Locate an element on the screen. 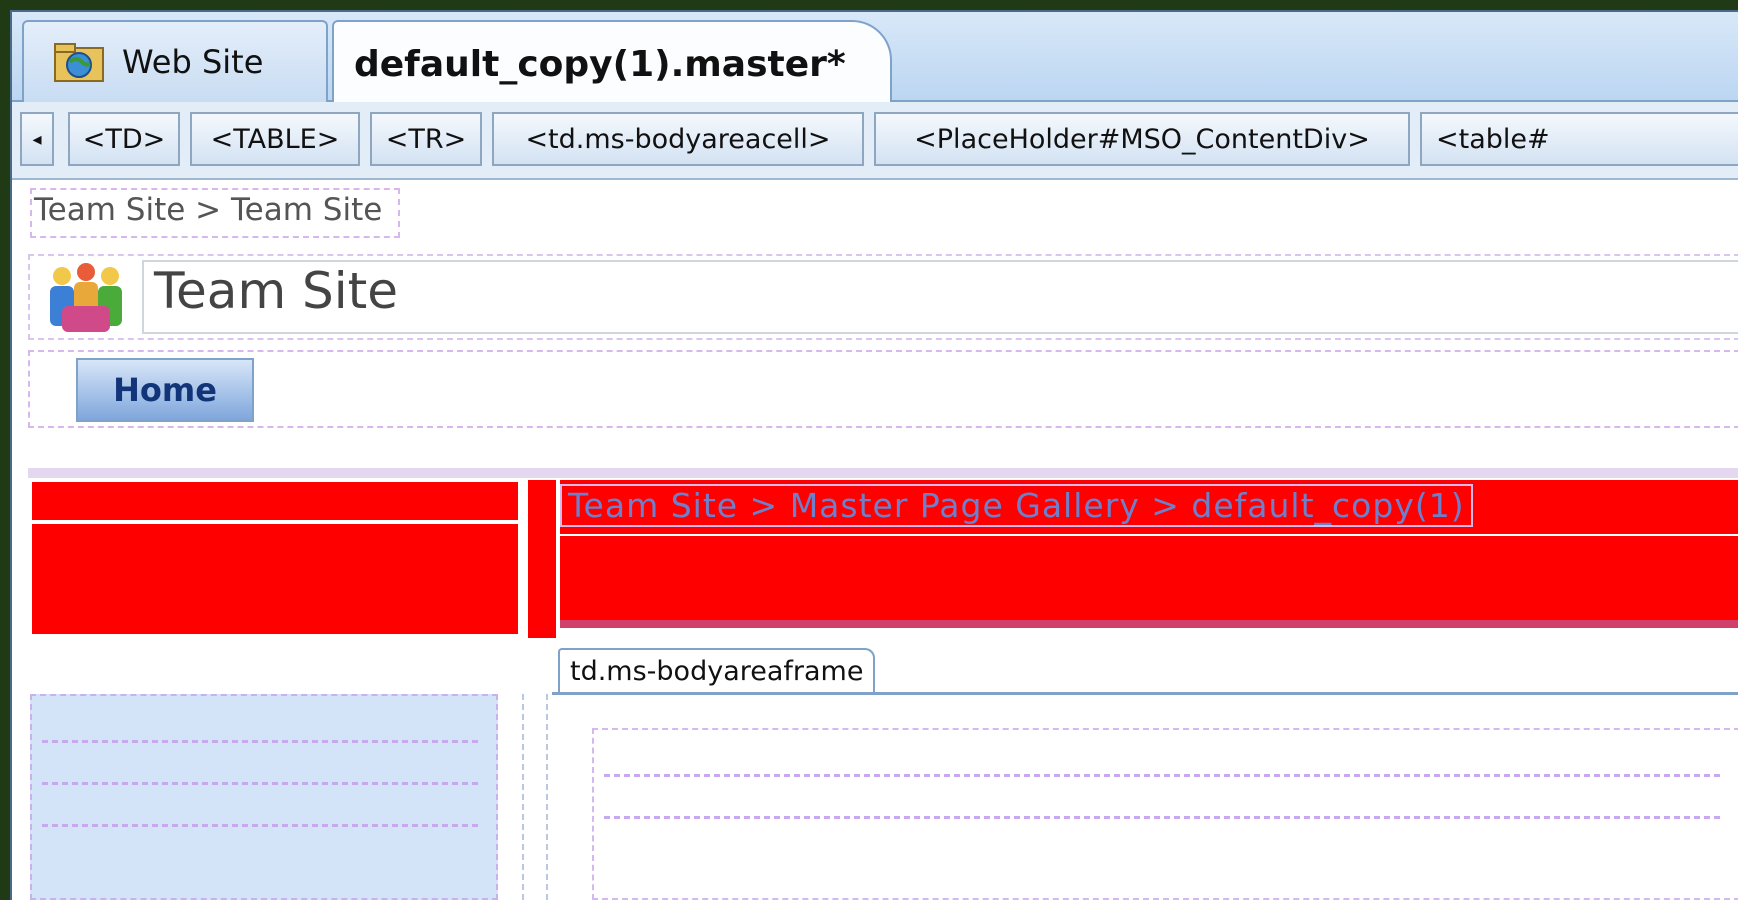 The height and width of the screenshot is (900, 1738). site-title: Team Site is located at coordinates (276, 291).